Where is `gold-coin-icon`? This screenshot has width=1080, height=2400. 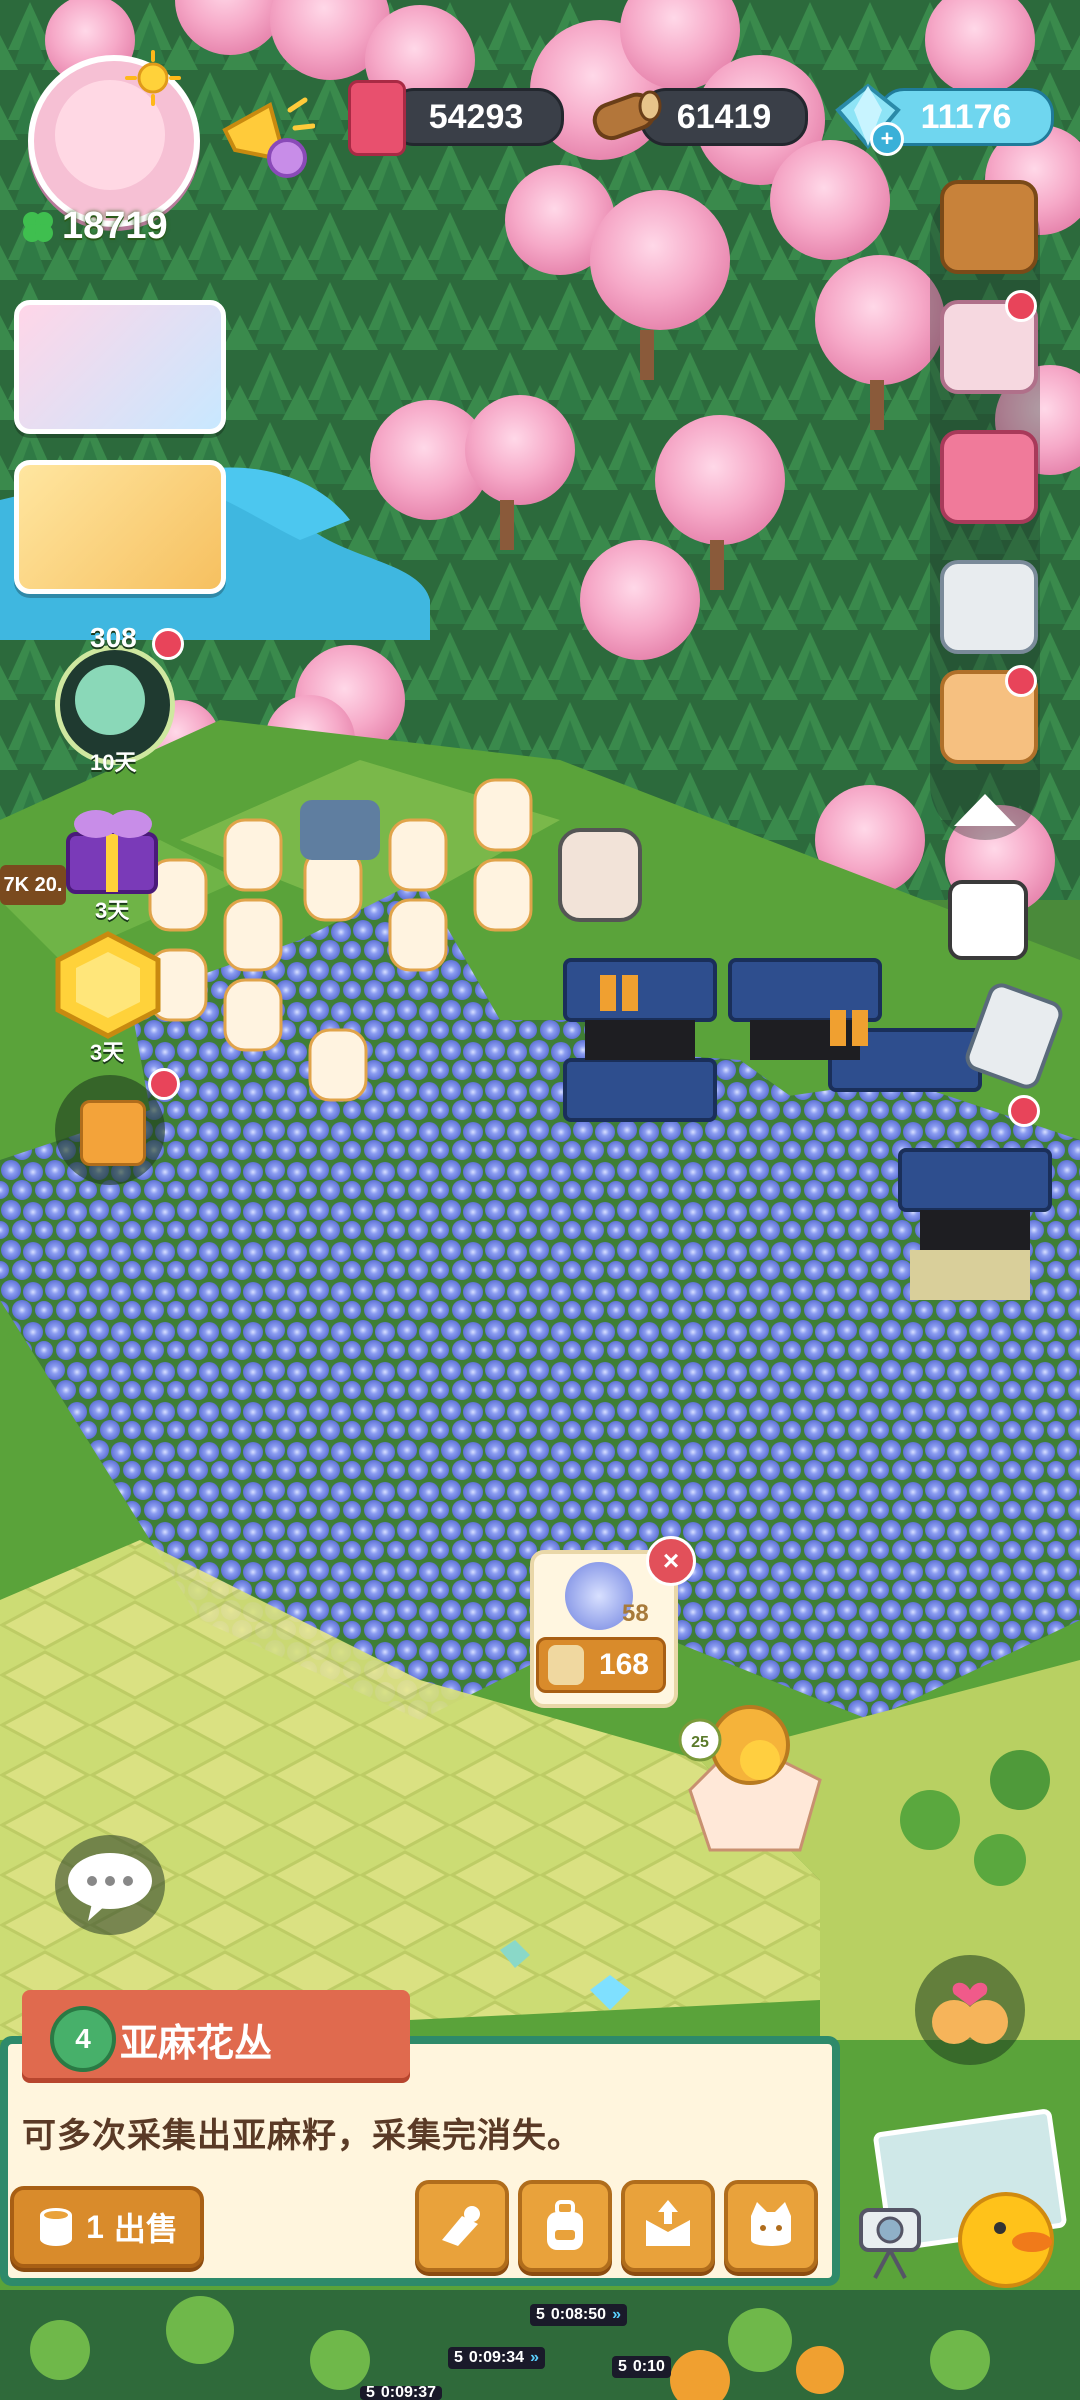
gold-coin-icon is located at coordinates (108, 985).